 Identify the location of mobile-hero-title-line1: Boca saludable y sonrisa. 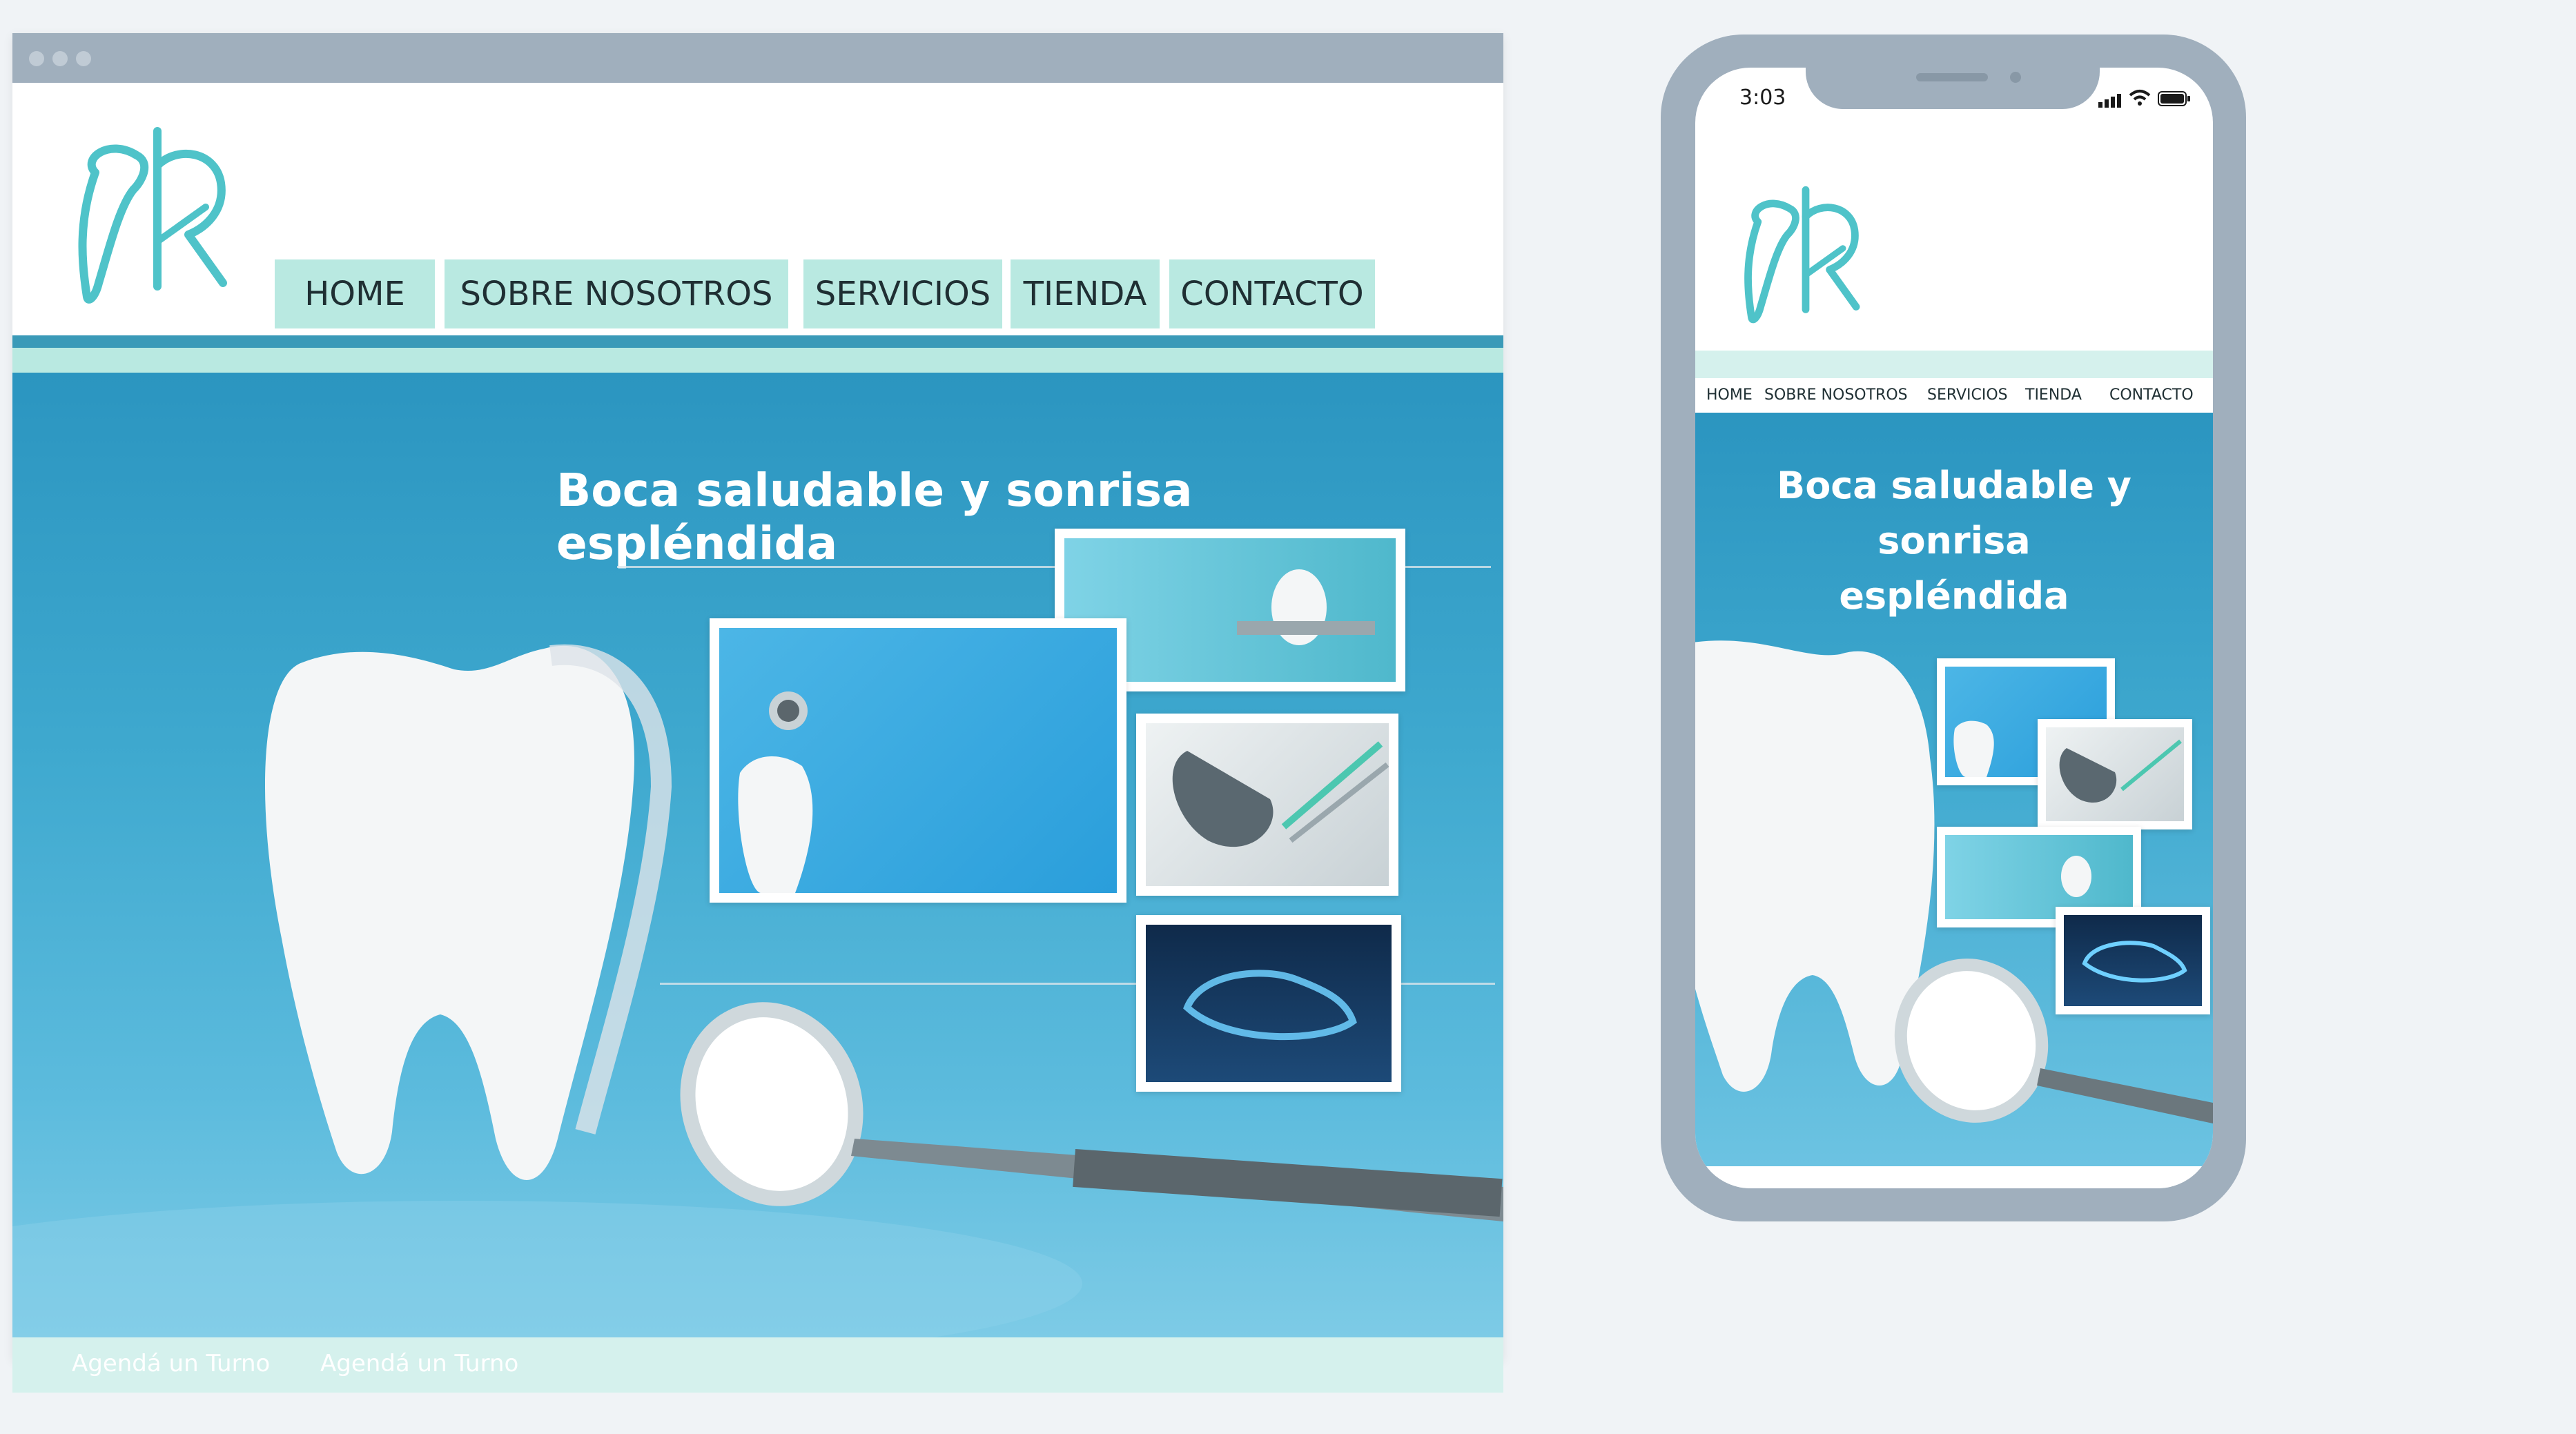
(1954, 513).